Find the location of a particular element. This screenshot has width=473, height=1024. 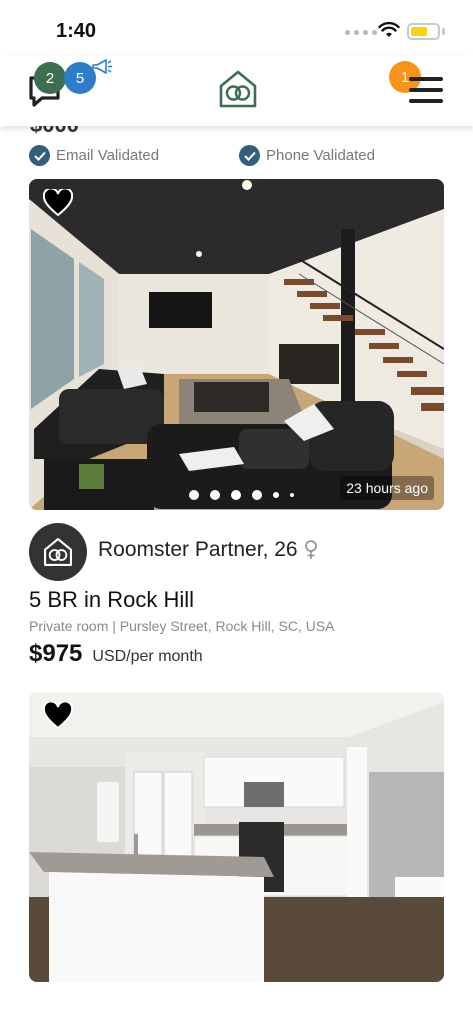

wifi-icon is located at coordinates (389, 29).